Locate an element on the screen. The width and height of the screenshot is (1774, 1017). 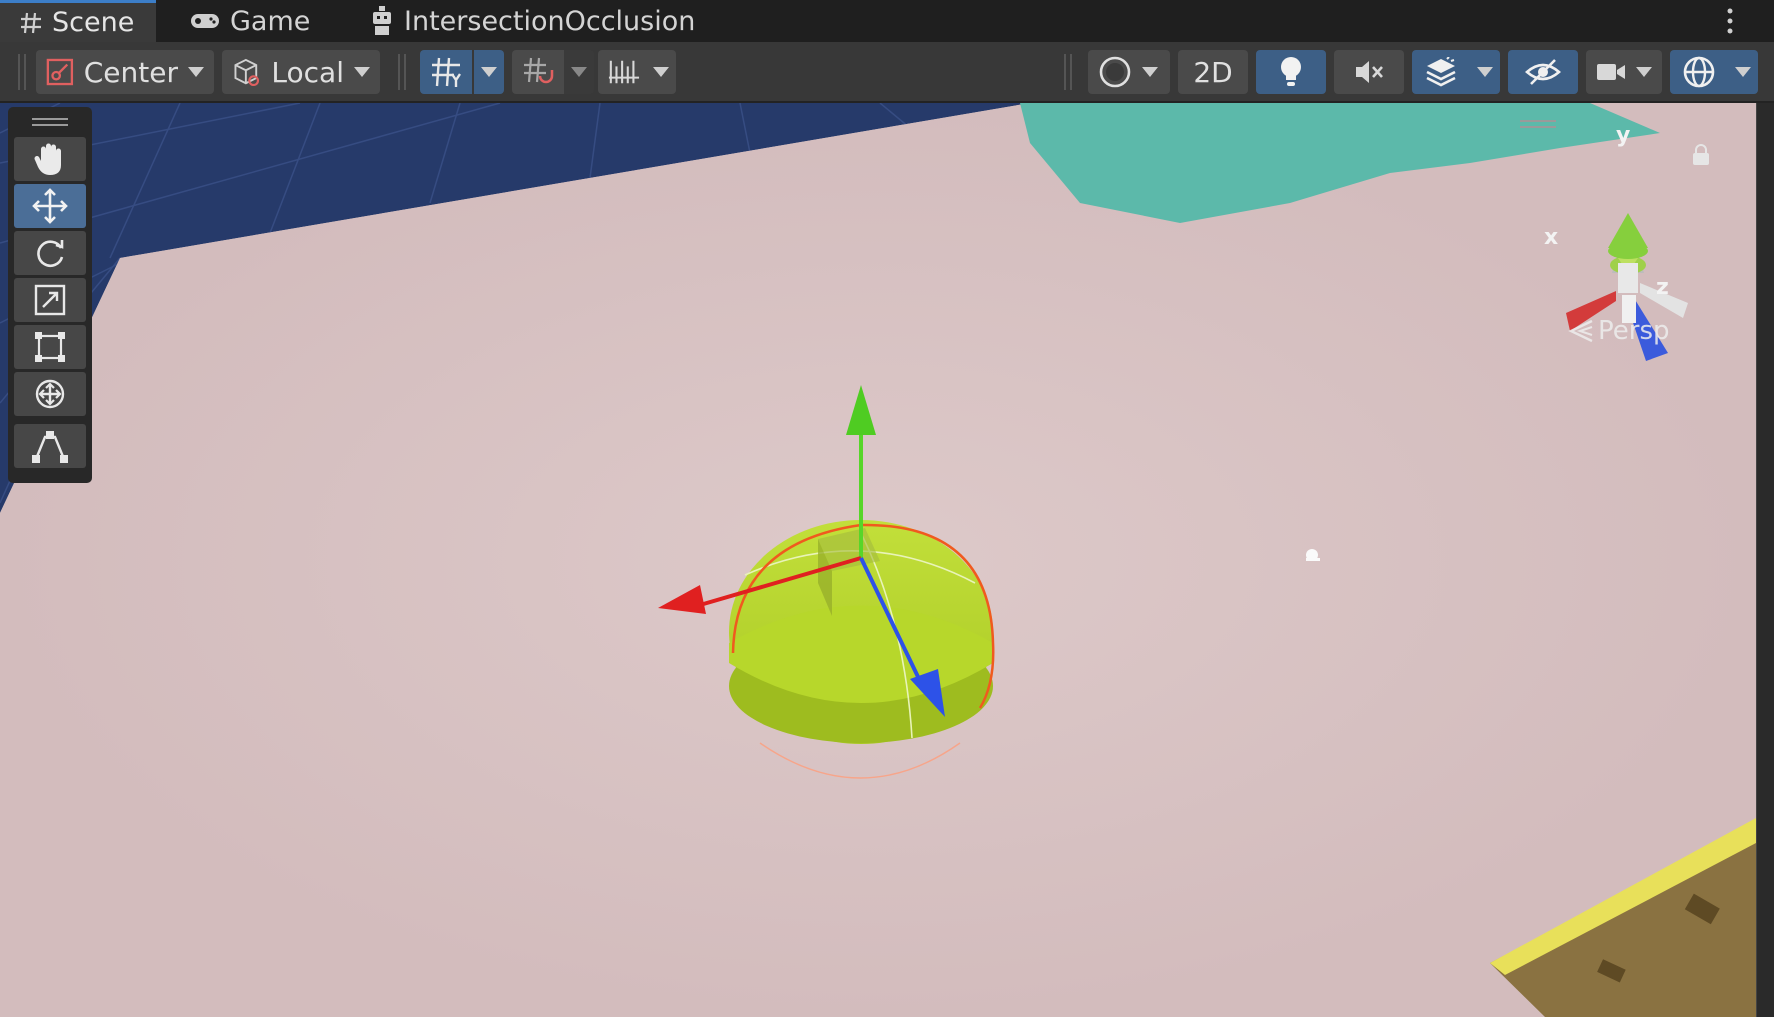
viewport-scrollbar is located at coordinates (1765, 560).